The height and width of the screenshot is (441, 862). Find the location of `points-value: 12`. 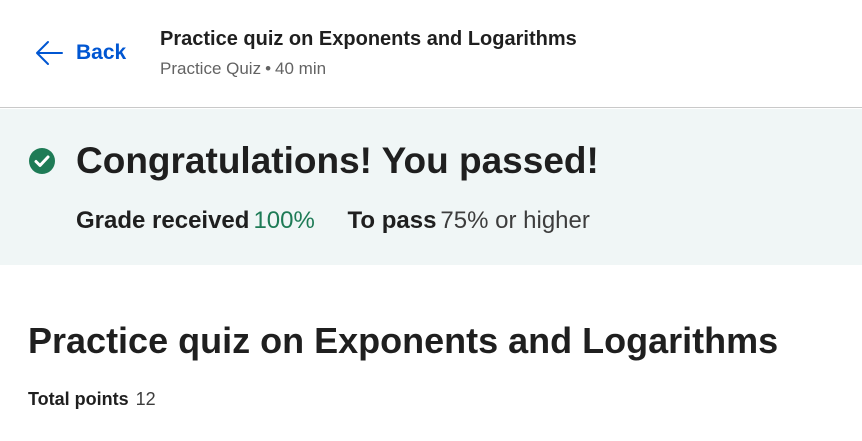

points-value: 12 is located at coordinates (145, 399).